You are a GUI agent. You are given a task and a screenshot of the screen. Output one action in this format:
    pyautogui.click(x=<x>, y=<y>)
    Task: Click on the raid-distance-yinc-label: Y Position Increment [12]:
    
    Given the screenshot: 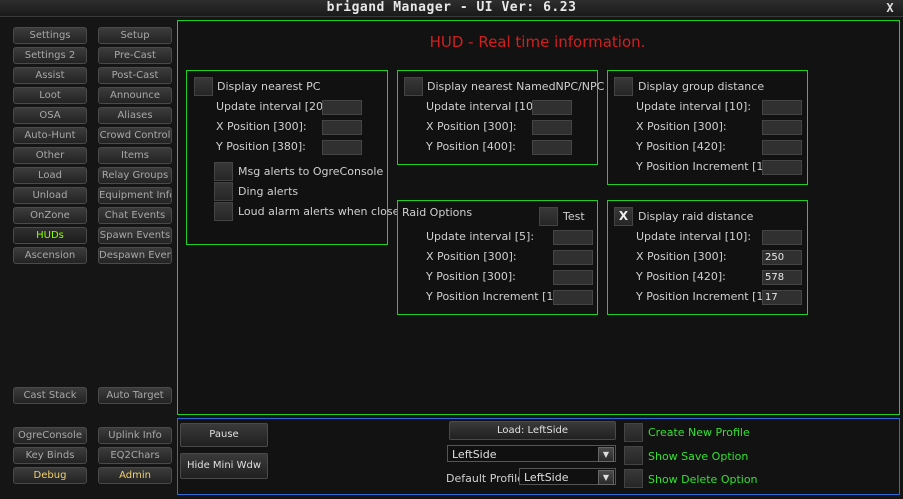 What is the action you would take?
    pyautogui.click(x=707, y=296)
    